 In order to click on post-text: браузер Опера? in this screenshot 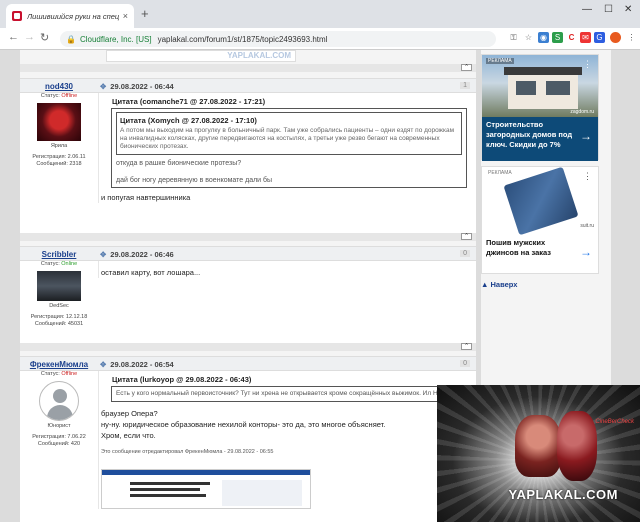, I will do `click(129, 413)`.